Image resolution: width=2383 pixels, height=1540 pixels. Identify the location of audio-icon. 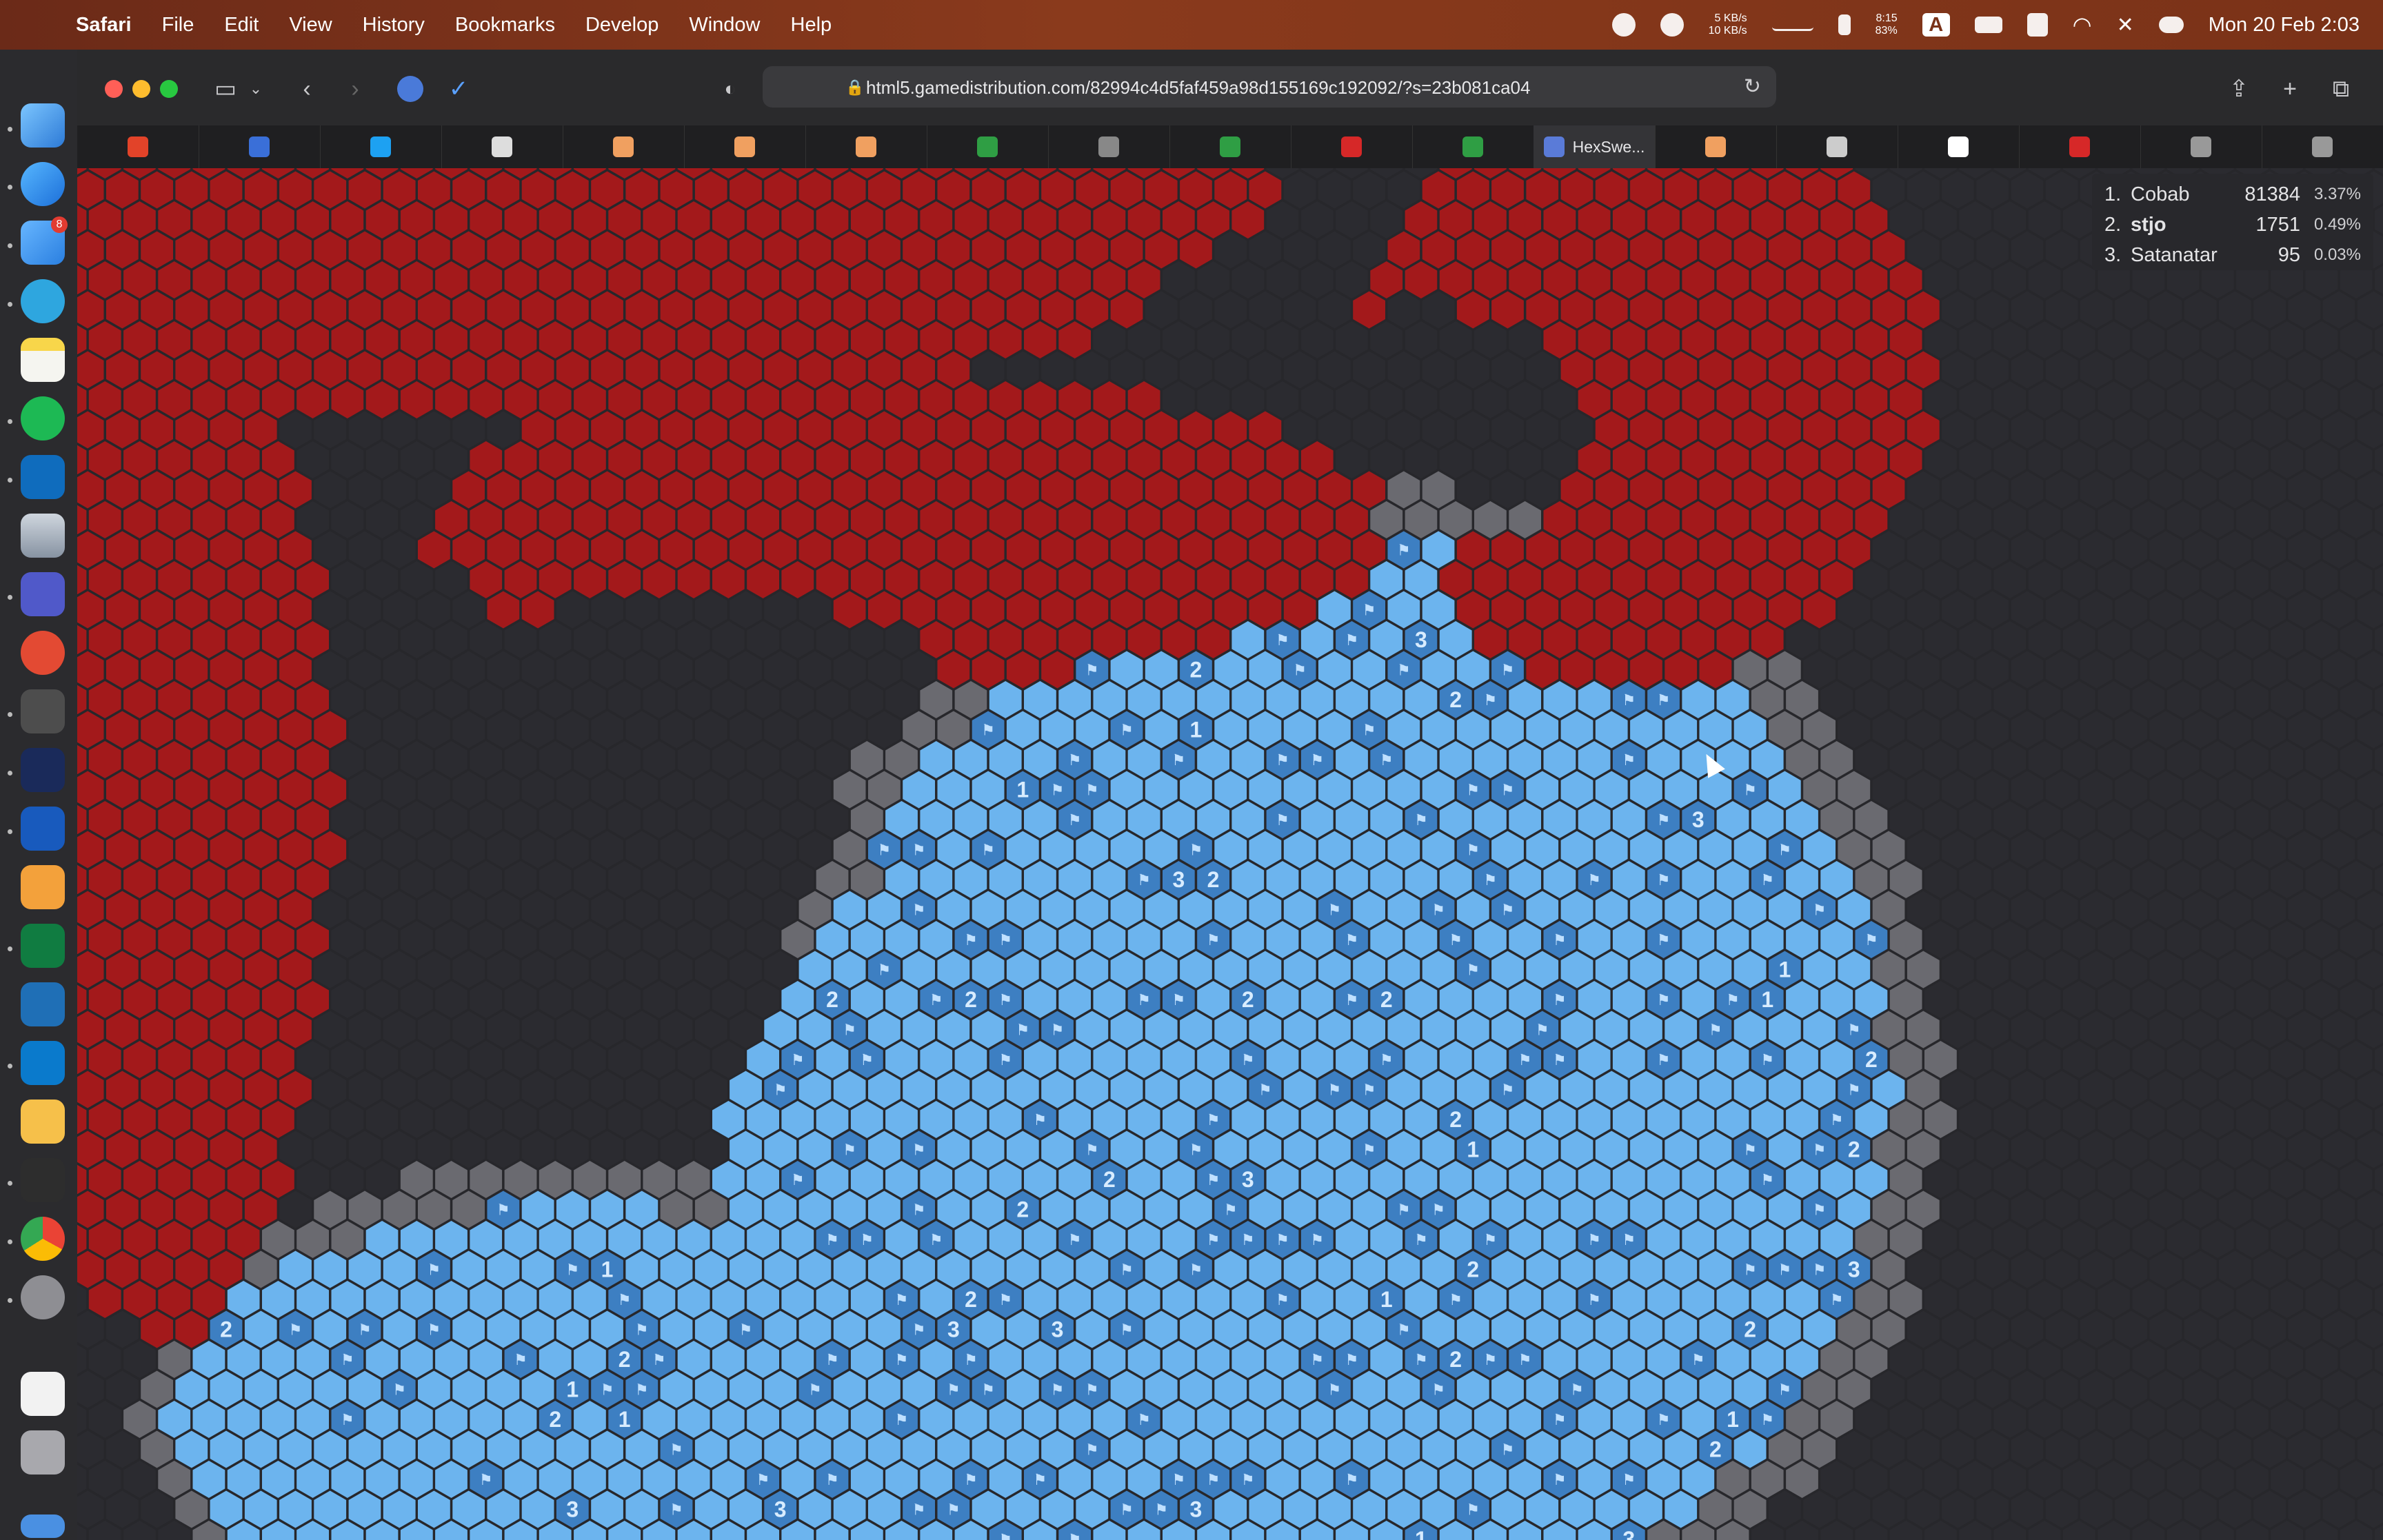
(1672, 25).